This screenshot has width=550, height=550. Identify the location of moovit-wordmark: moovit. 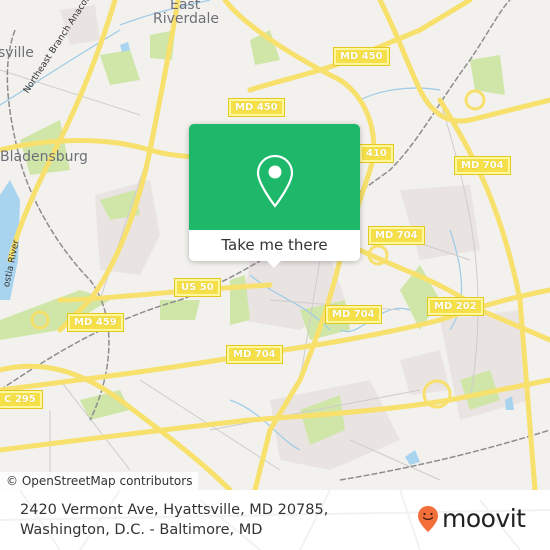
(484, 518).